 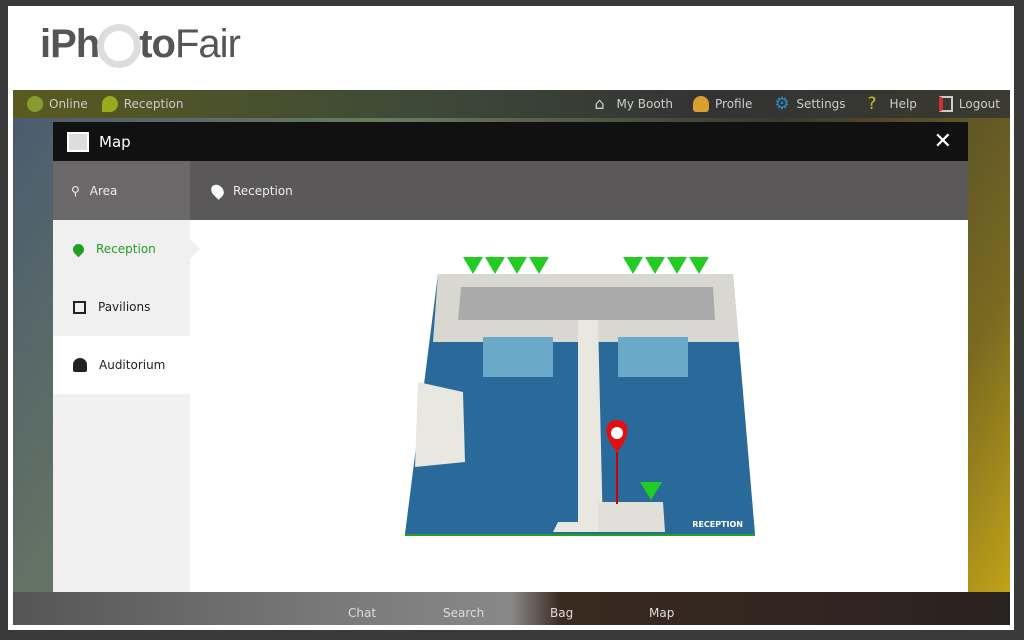 What do you see at coordinates (510, 190) in the screenshot?
I see `area-tabs: ⚲ Area Reception` at bounding box center [510, 190].